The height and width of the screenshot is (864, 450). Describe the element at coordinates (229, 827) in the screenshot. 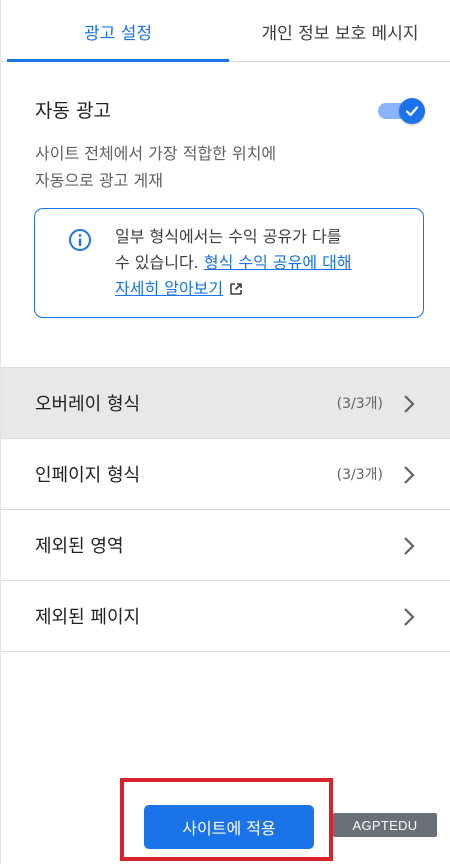

I see `apply-to-site-button: 사이트에 적용` at that location.